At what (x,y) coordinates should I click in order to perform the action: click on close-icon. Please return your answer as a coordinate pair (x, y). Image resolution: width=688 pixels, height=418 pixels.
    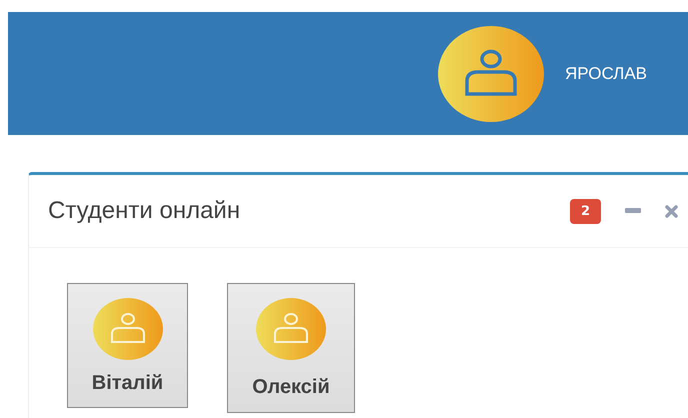
    Looking at the image, I should click on (671, 211).